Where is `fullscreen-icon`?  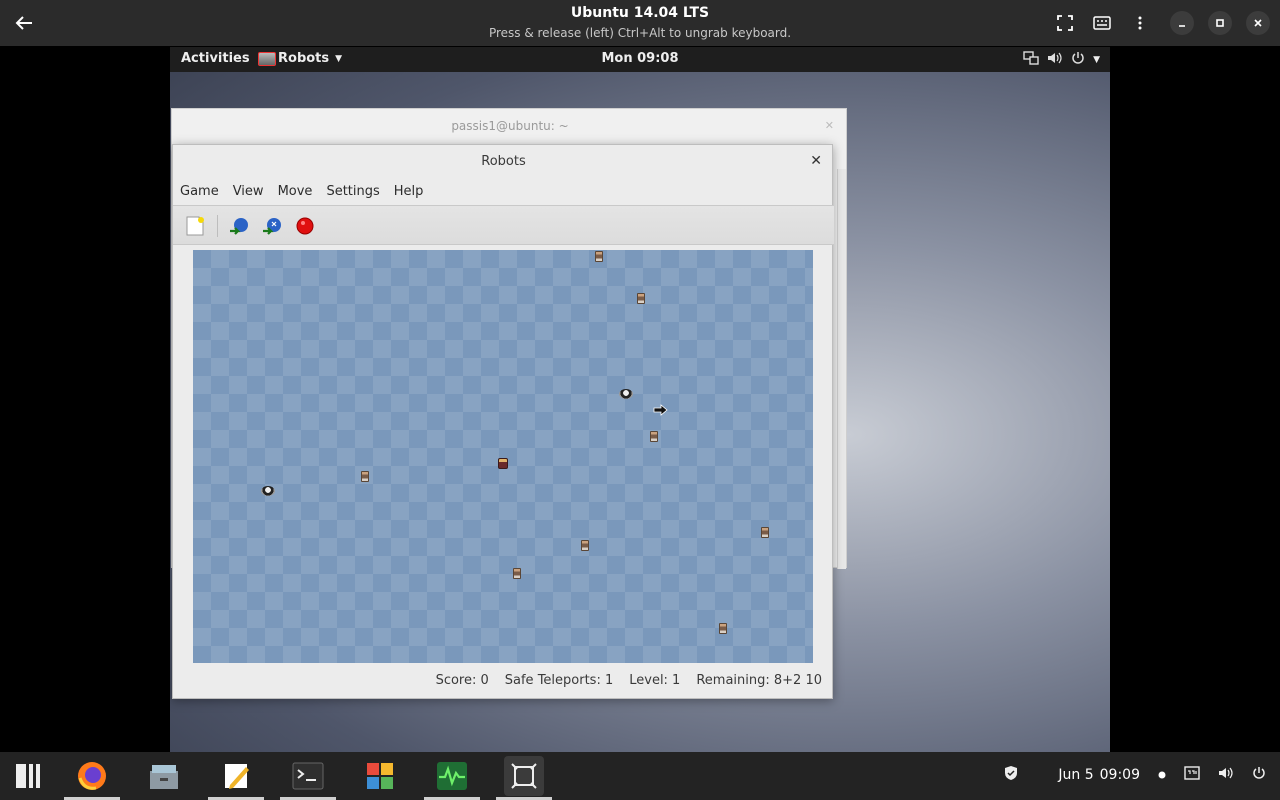
fullscreen-icon is located at coordinates (1065, 23).